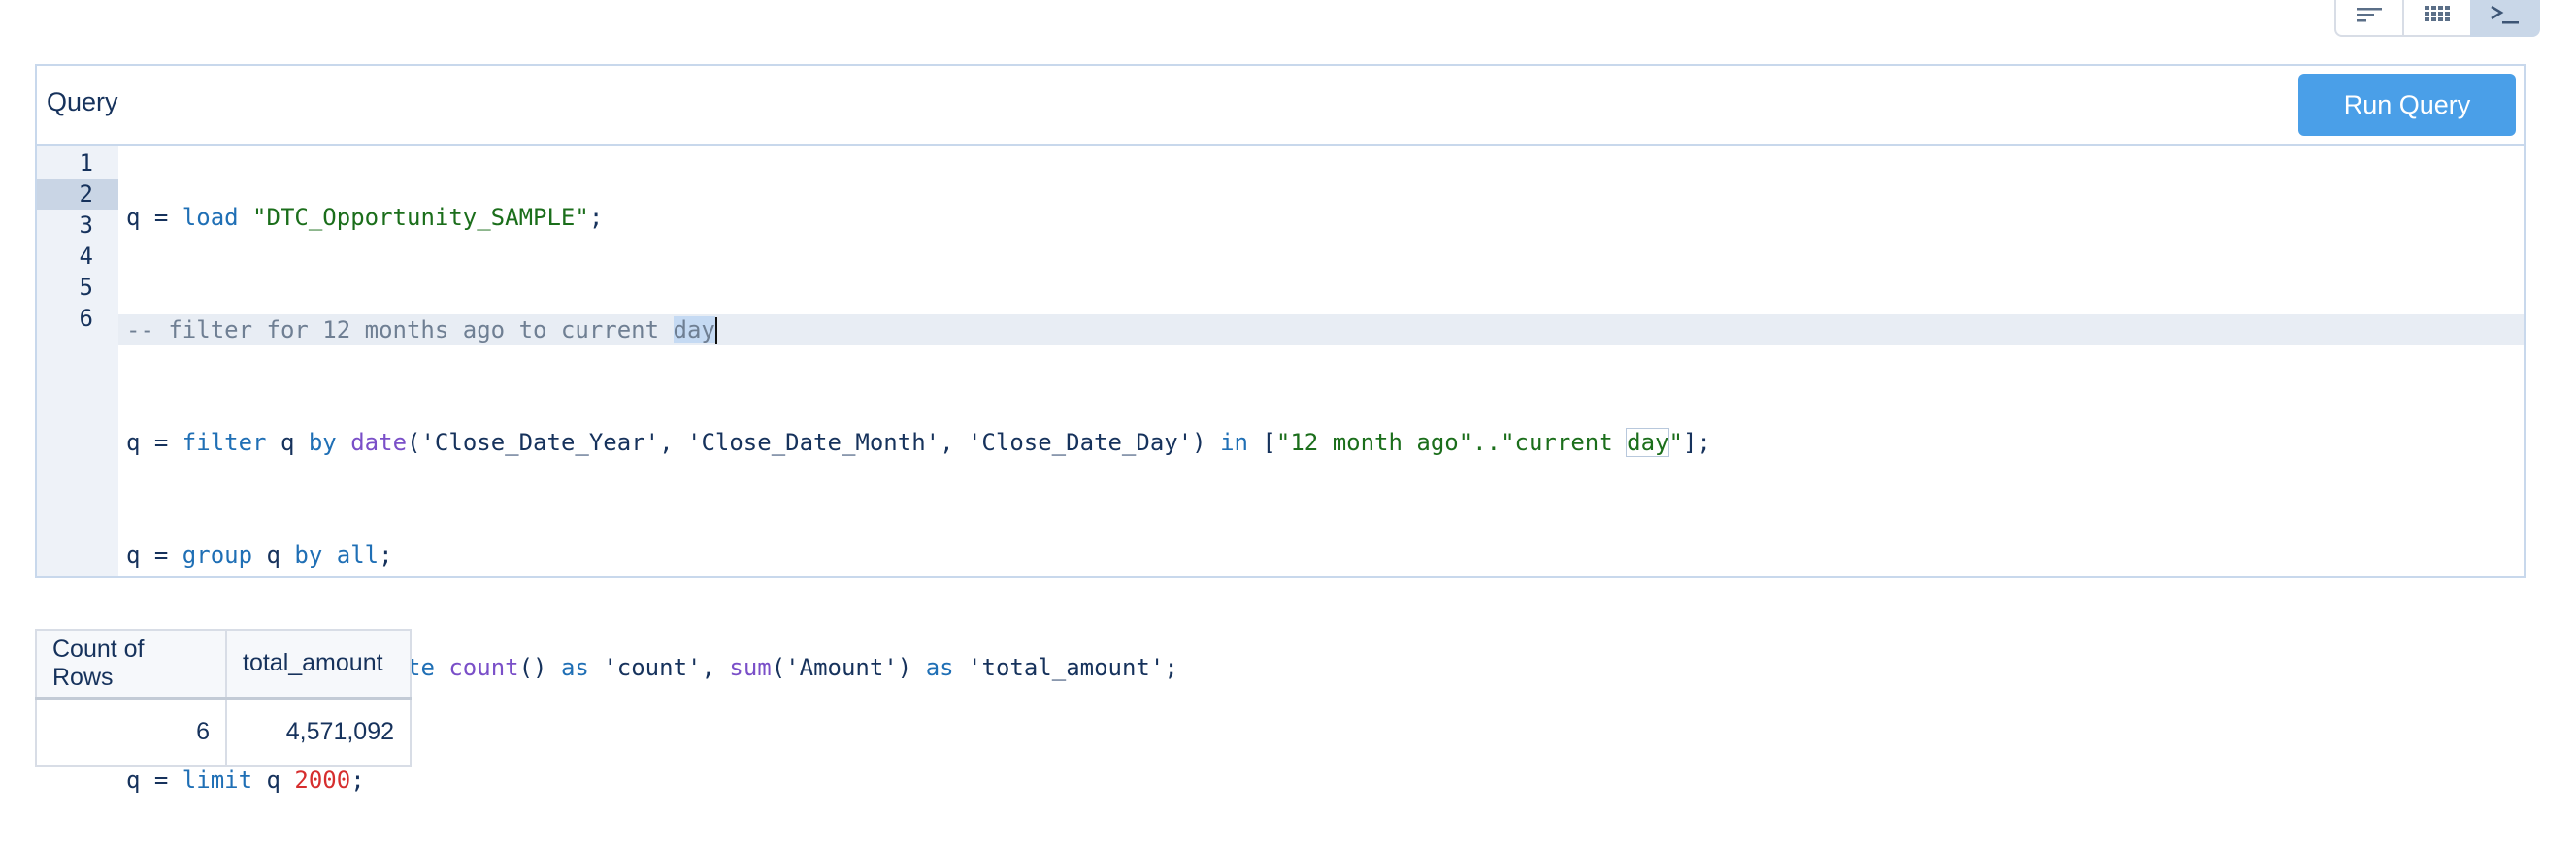 The width and height of the screenshot is (2576, 850). What do you see at coordinates (131, 732) in the screenshot?
I see `table-cell: 6` at bounding box center [131, 732].